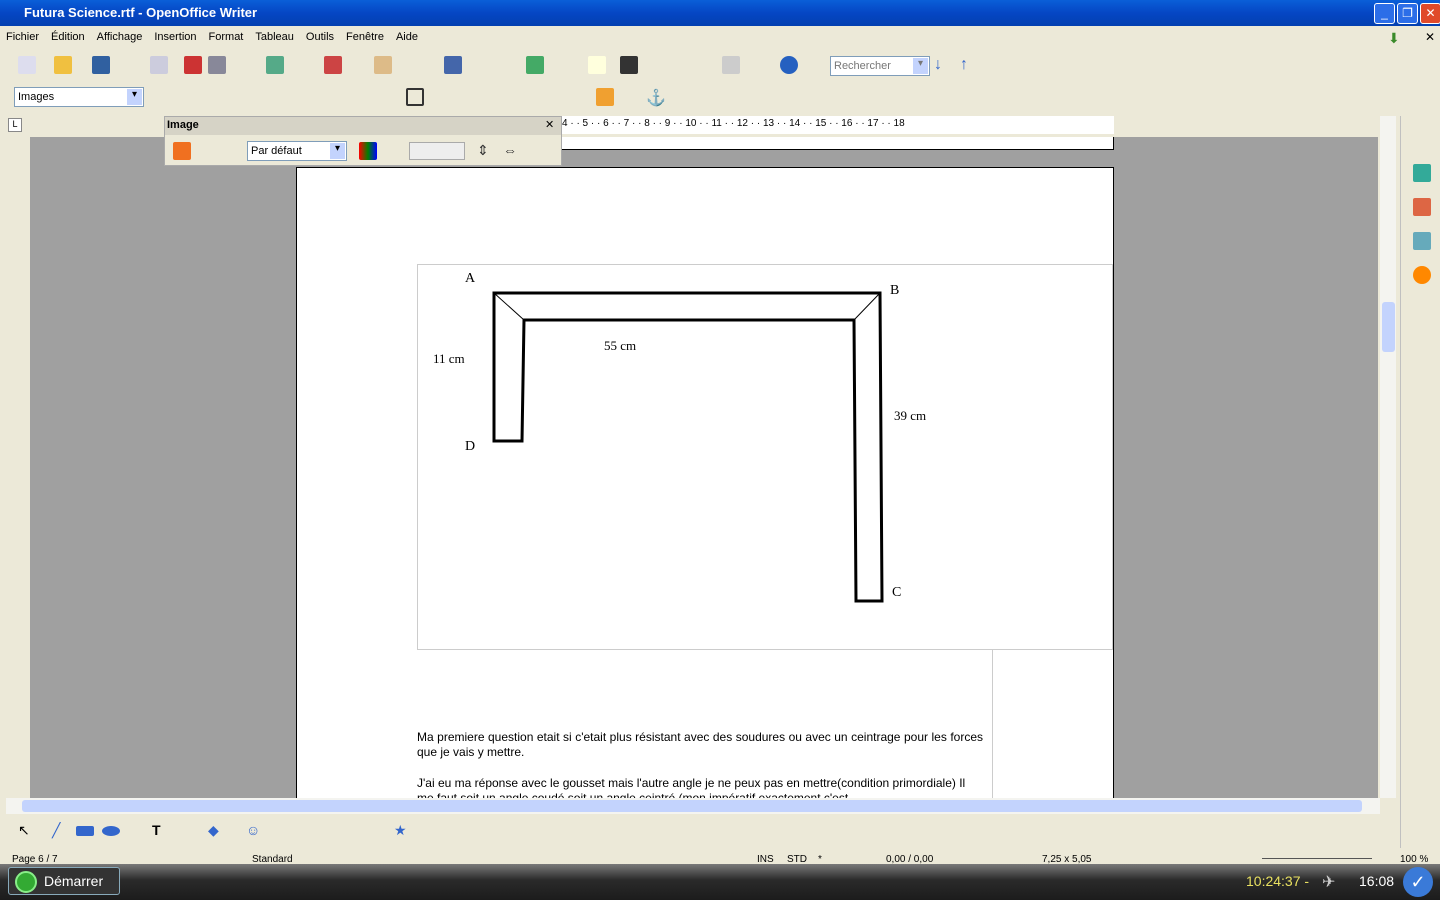  I want to click on cut-icon, so click(333, 65).